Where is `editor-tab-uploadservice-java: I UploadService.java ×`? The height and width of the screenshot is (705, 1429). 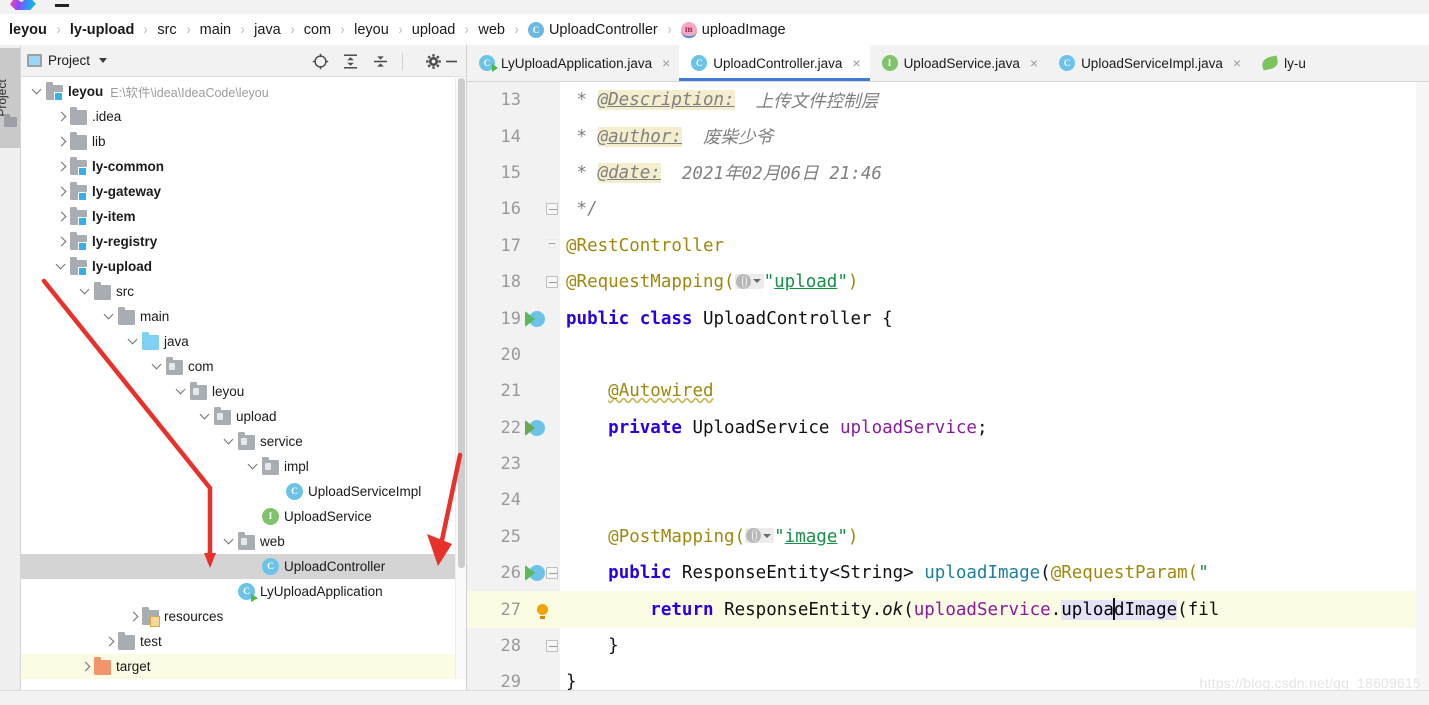
editor-tab-uploadservice-java: I UploadService.java × is located at coordinates (959, 63).